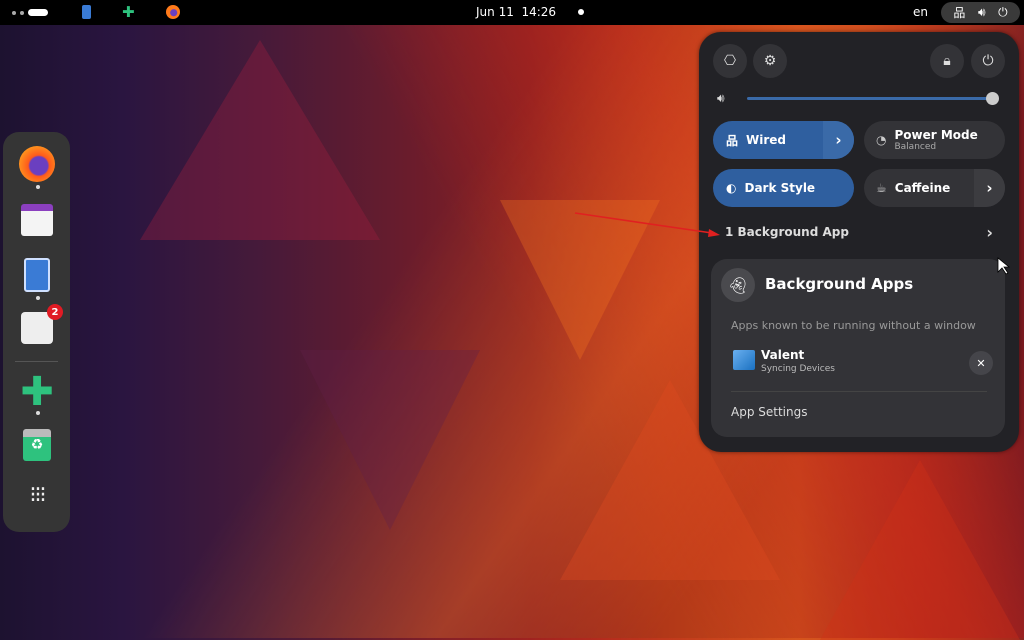  What do you see at coordinates (792, 243) in the screenshot?
I see `annotation-arrow` at bounding box center [792, 243].